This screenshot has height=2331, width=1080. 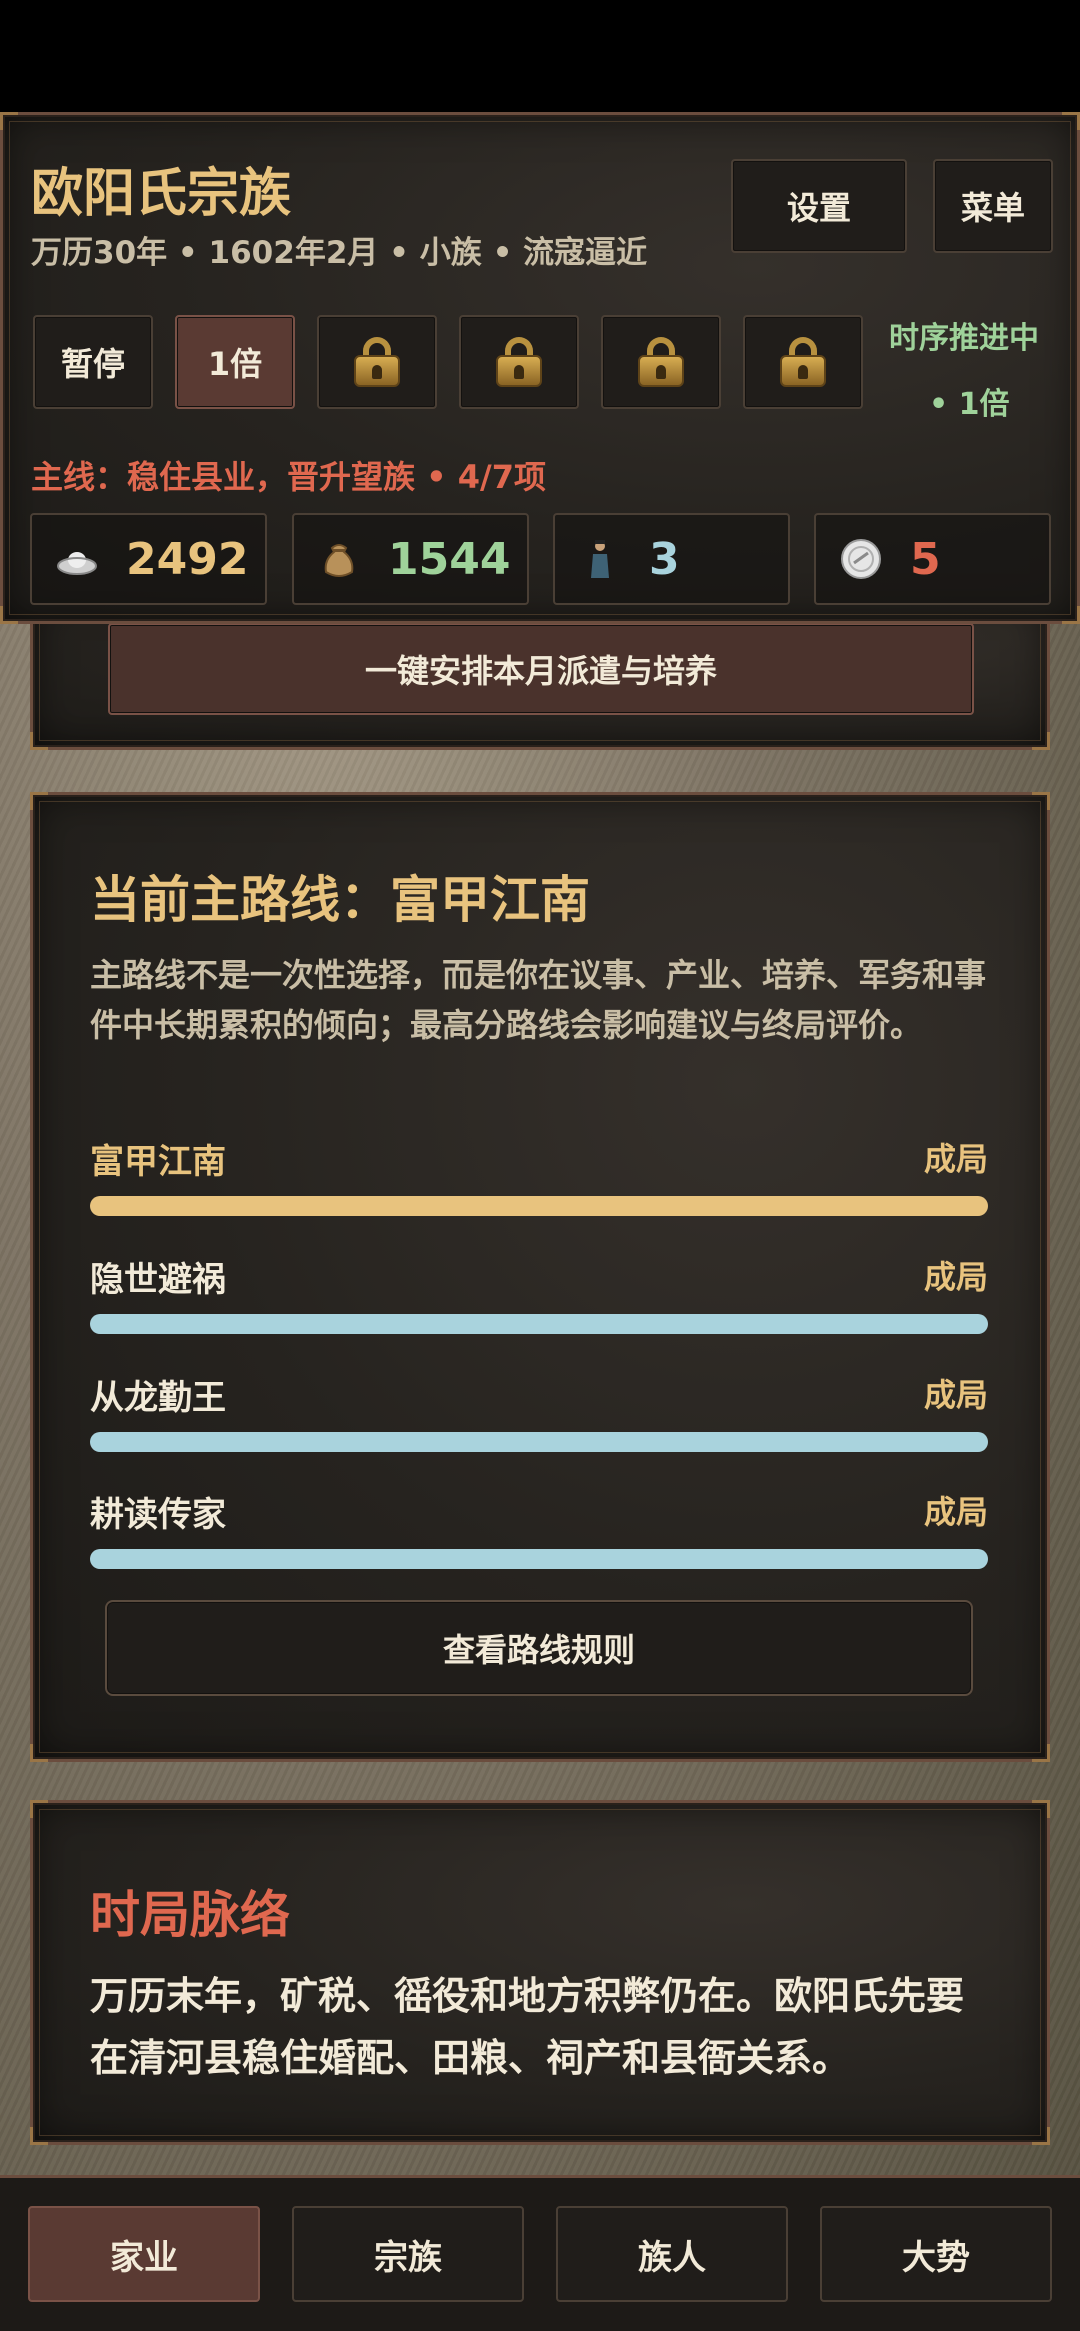 I want to click on nav-tab-members: 族人, so click(x=672, y=2254).